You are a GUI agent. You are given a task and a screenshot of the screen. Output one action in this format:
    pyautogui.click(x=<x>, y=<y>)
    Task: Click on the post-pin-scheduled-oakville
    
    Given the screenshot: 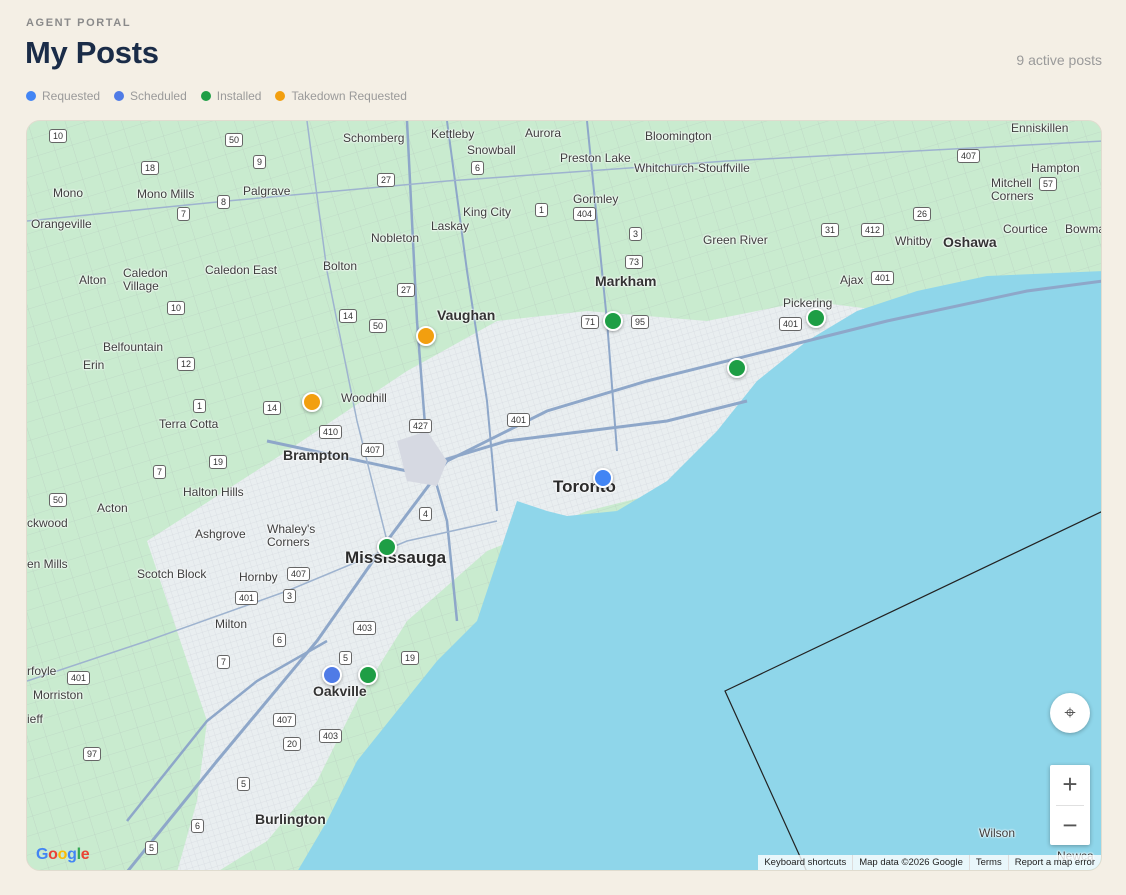 What is the action you would take?
    pyautogui.click(x=332, y=675)
    